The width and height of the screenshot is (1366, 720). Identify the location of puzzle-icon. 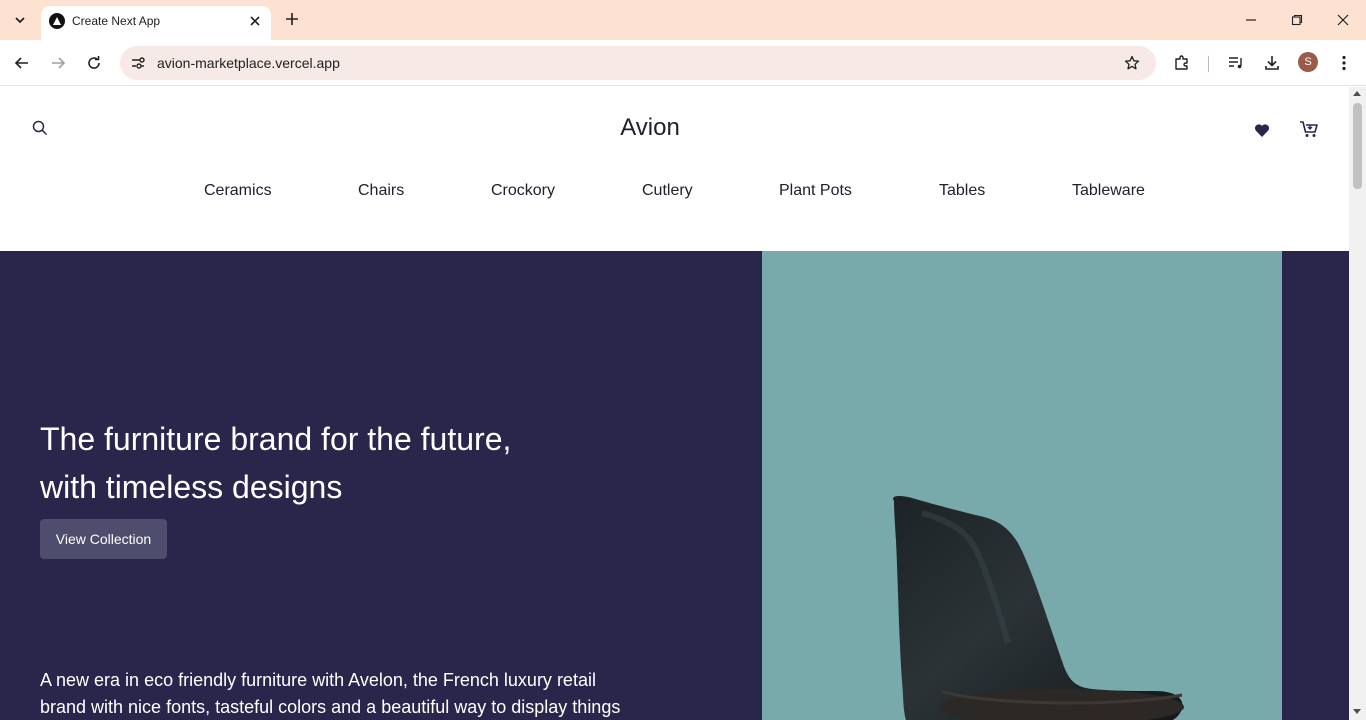
(1181, 62).